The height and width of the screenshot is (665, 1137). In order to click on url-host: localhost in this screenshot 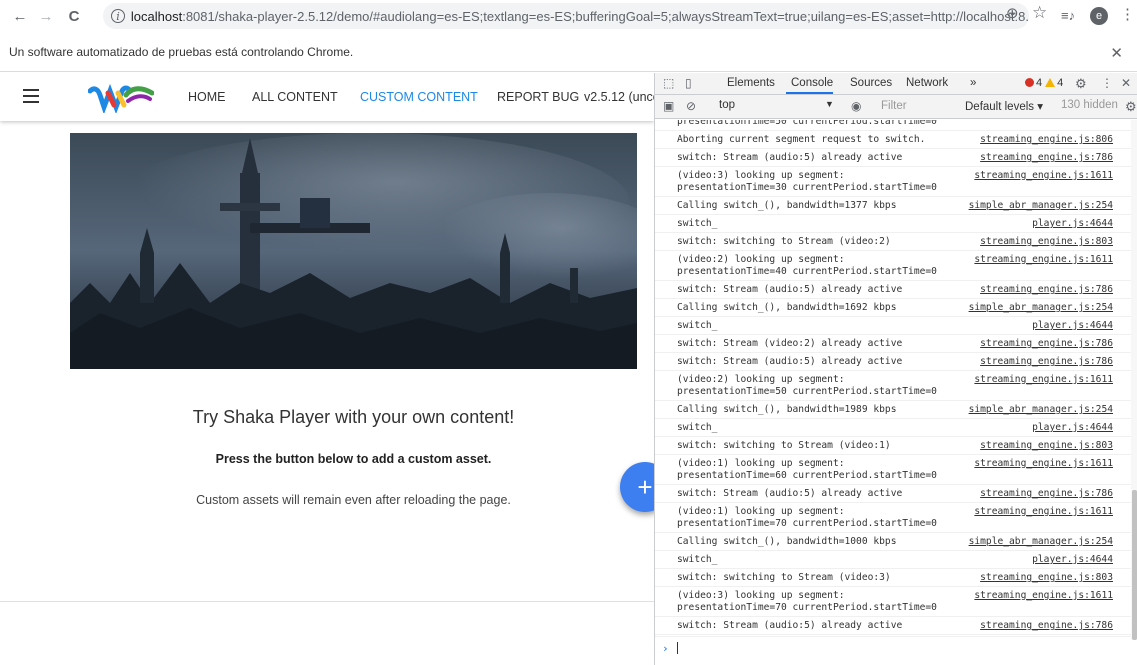, I will do `click(156, 16)`.